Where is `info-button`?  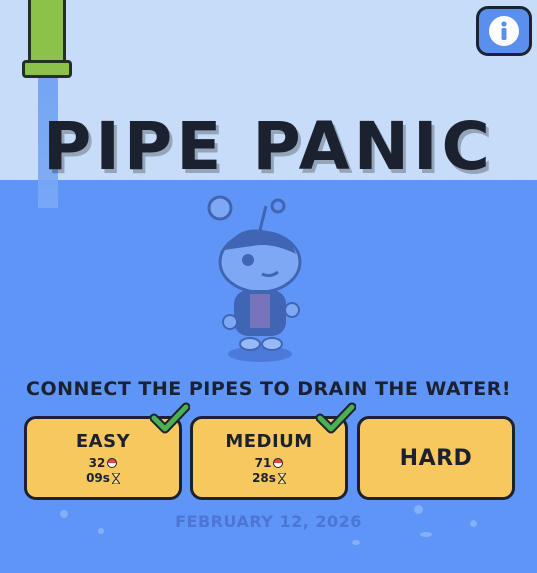
info-button is located at coordinates (504, 31).